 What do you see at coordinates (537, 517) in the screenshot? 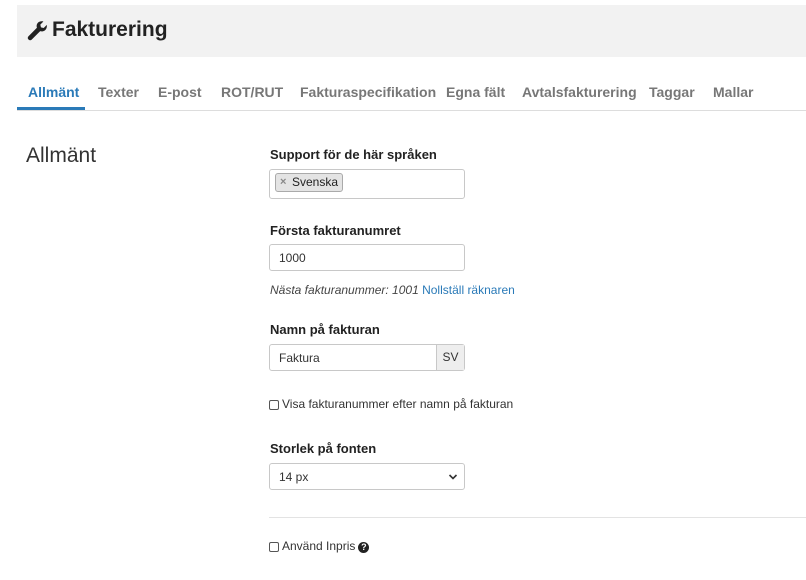
I see `divider` at bounding box center [537, 517].